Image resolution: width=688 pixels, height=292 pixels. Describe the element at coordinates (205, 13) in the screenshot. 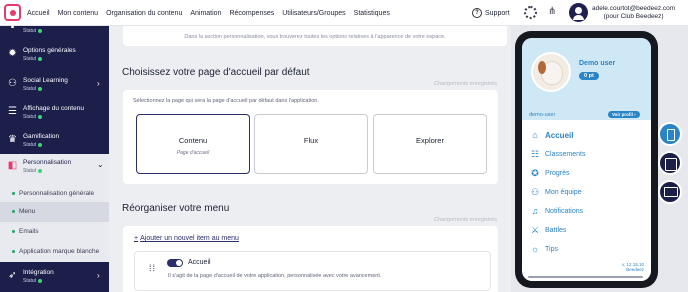

I see `nav-animation: Animation` at that location.